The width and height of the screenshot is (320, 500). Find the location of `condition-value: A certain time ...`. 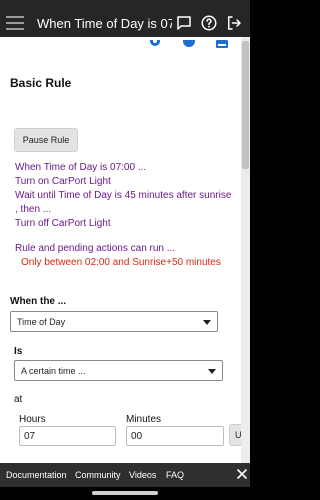

condition-value: A certain time ... is located at coordinates (53, 370).